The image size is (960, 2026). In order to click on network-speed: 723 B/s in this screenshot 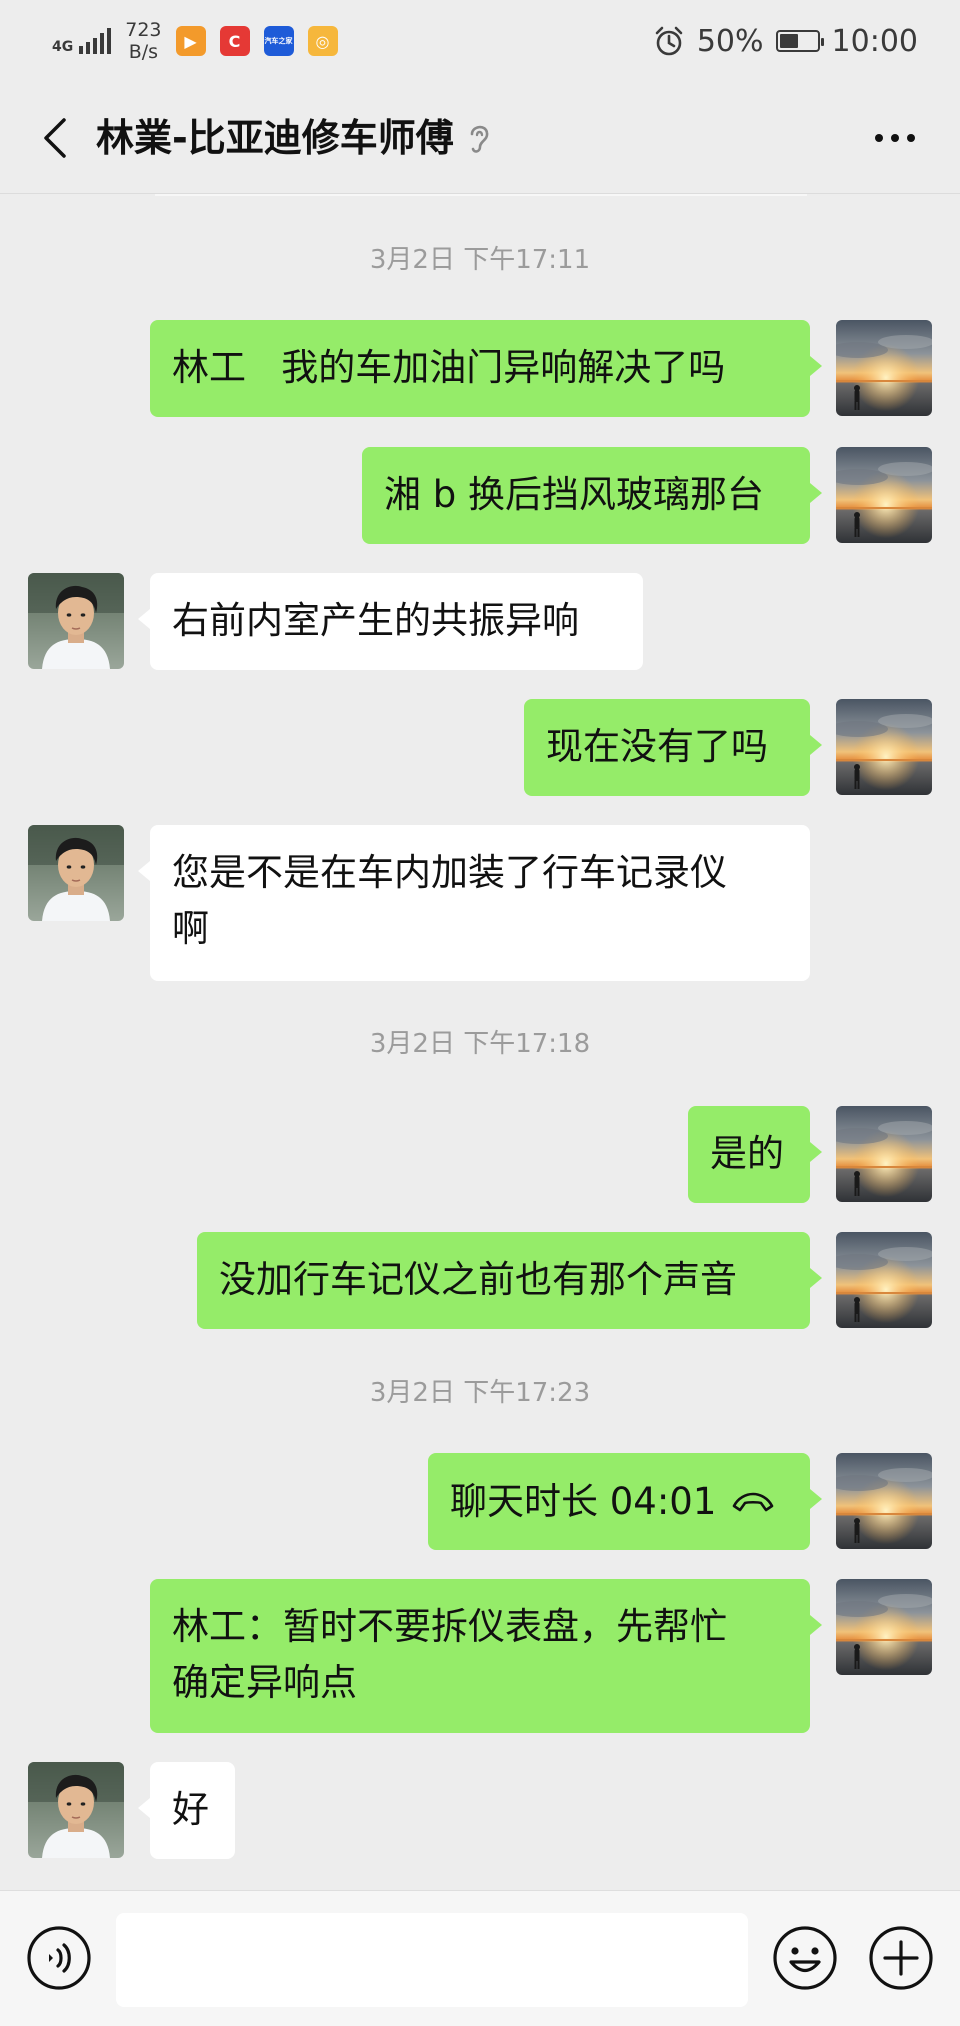, I will do `click(143, 41)`.